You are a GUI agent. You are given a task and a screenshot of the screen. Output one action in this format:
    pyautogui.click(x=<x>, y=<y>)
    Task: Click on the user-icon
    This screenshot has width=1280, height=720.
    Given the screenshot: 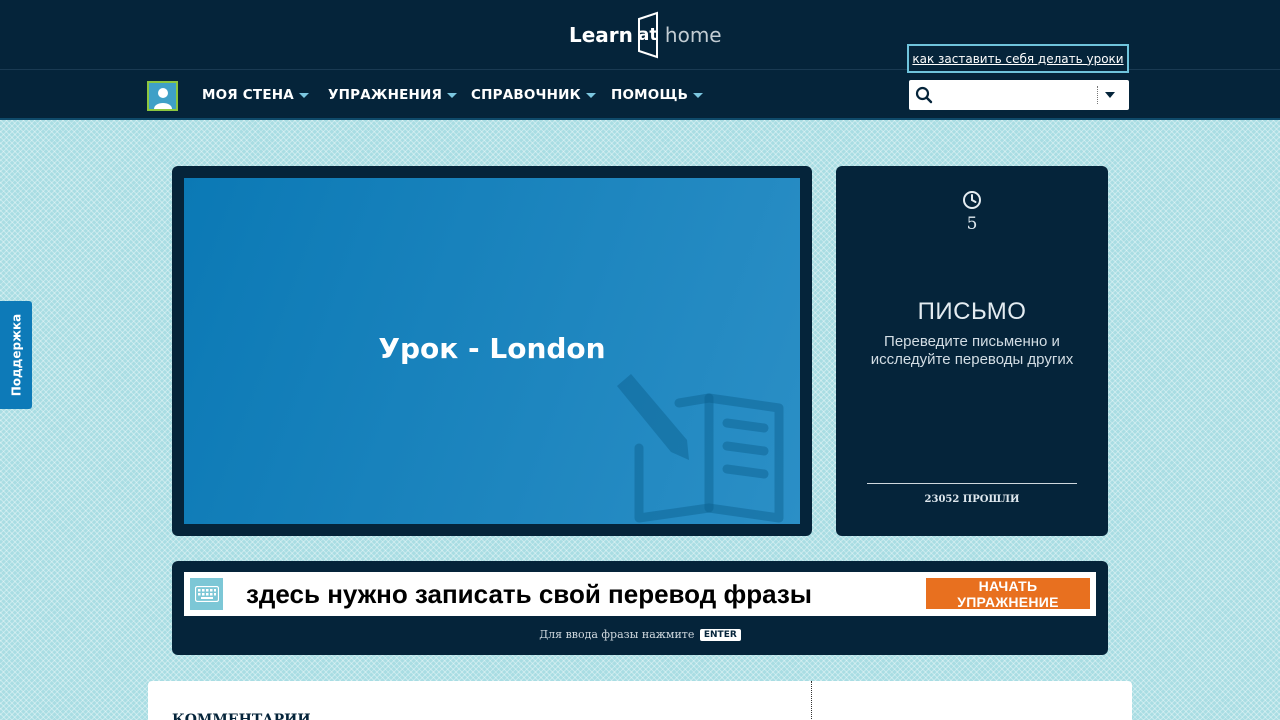 What is the action you would take?
    pyautogui.click(x=162, y=98)
    